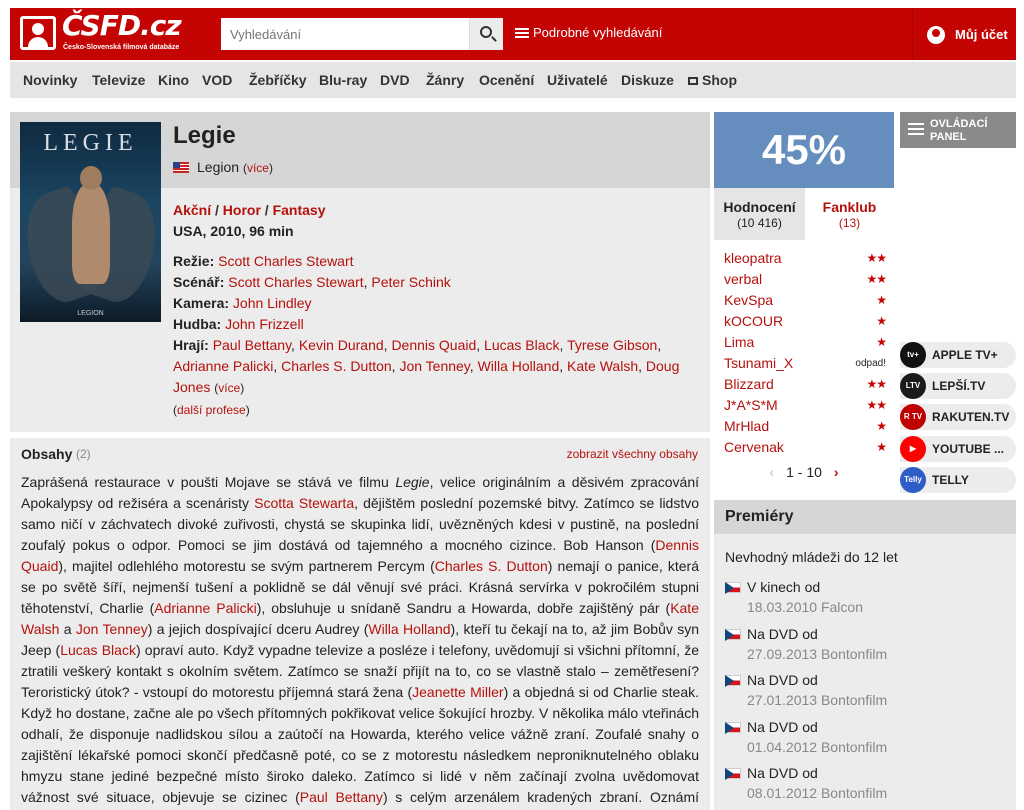  I want to click on vod-item: Telly TELLY, so click(958, 480).